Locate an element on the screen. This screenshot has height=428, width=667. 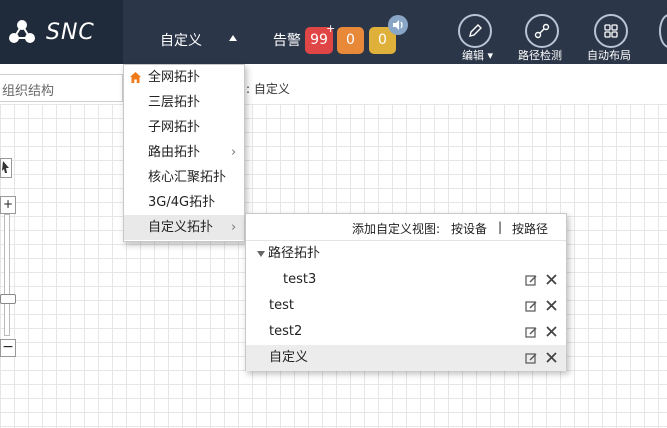
edit-button is located at coordinates (475, 31).